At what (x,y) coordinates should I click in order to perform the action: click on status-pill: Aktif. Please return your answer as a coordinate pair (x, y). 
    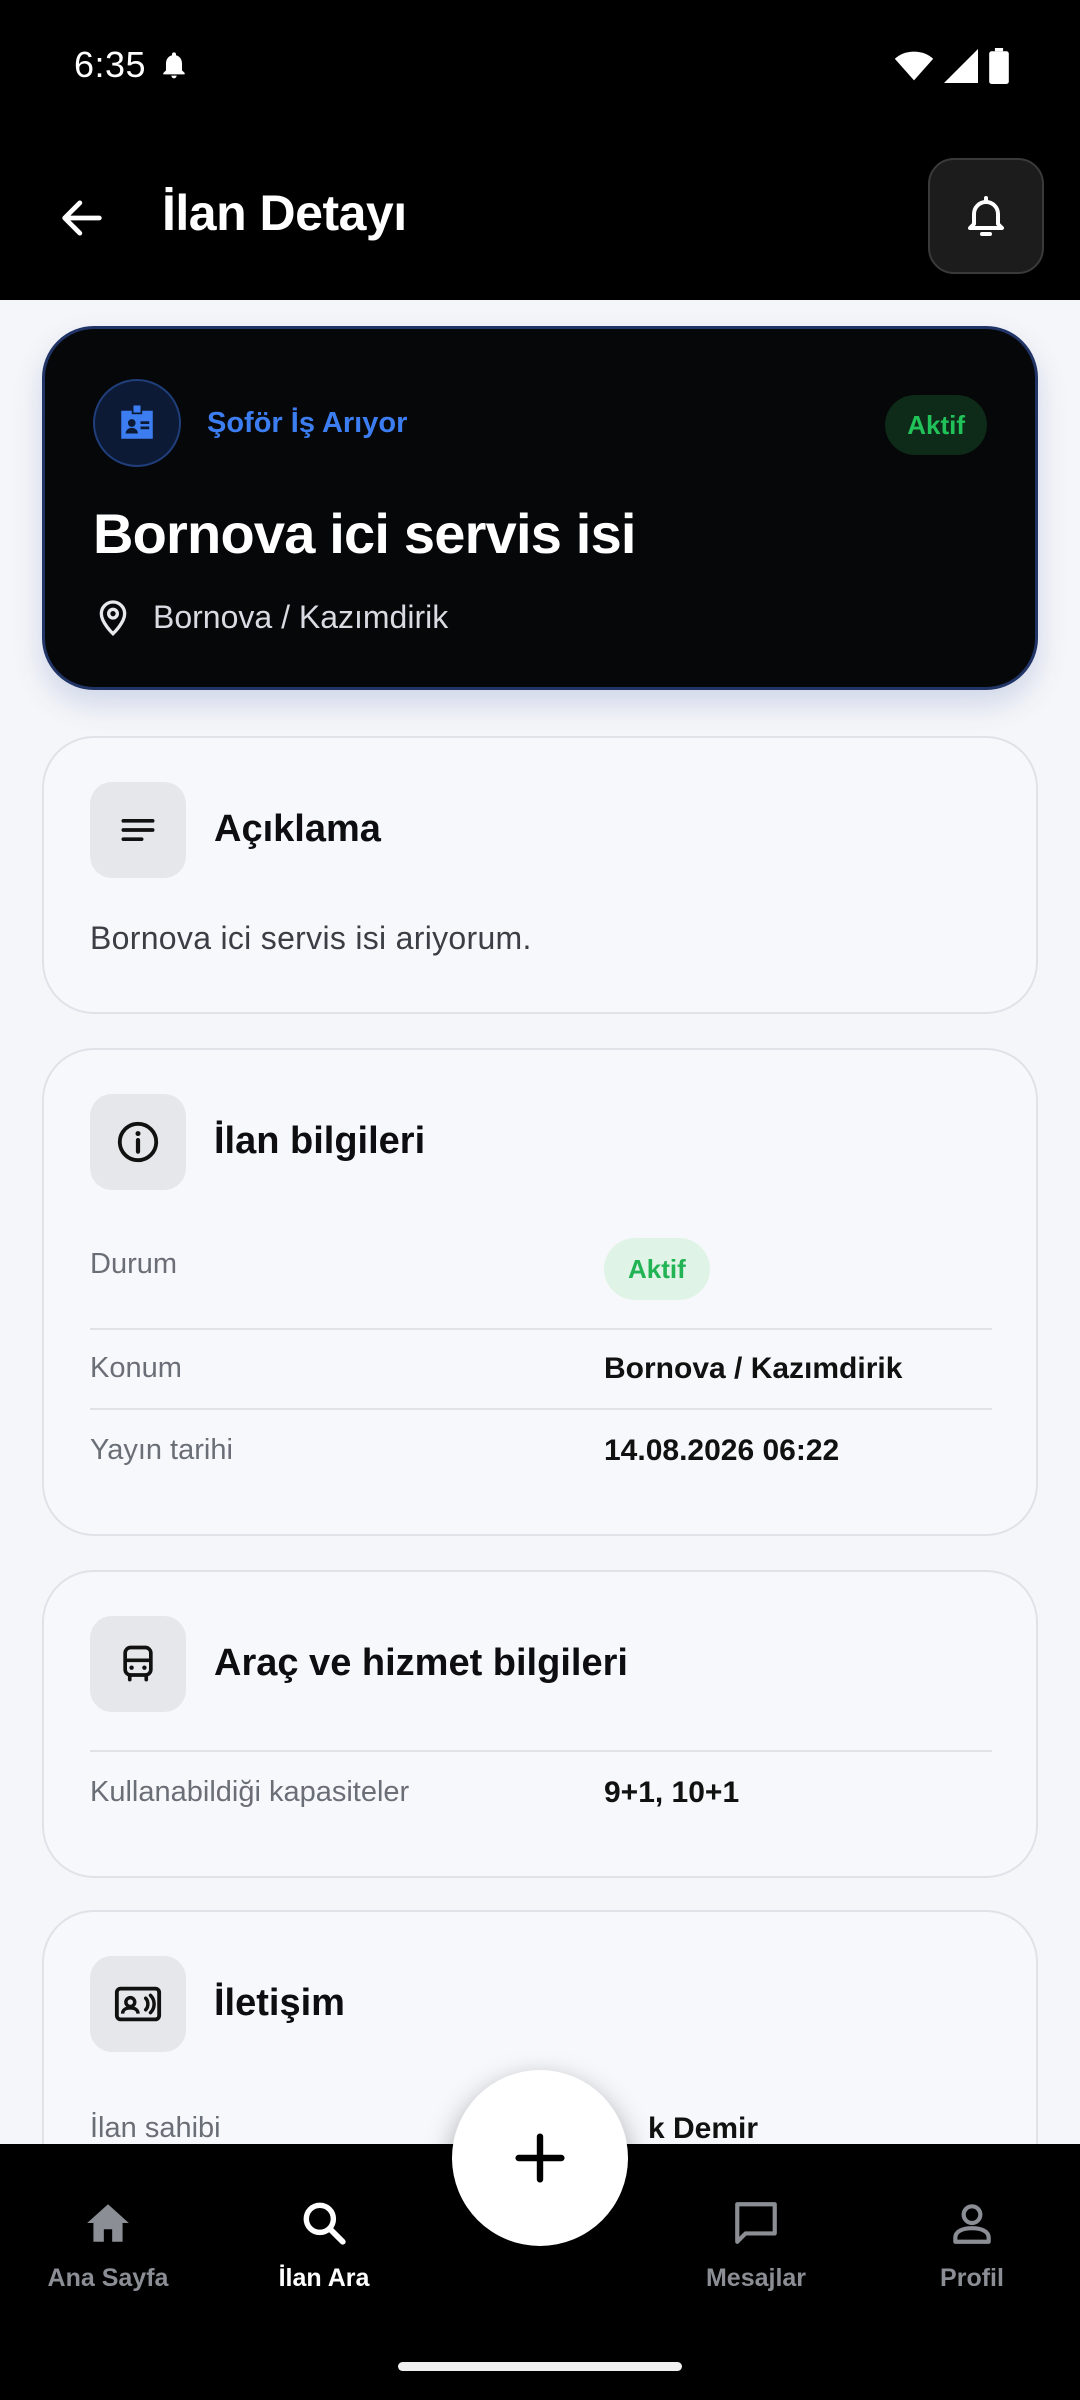
    Looking at the image, I should click on (657, 1269).